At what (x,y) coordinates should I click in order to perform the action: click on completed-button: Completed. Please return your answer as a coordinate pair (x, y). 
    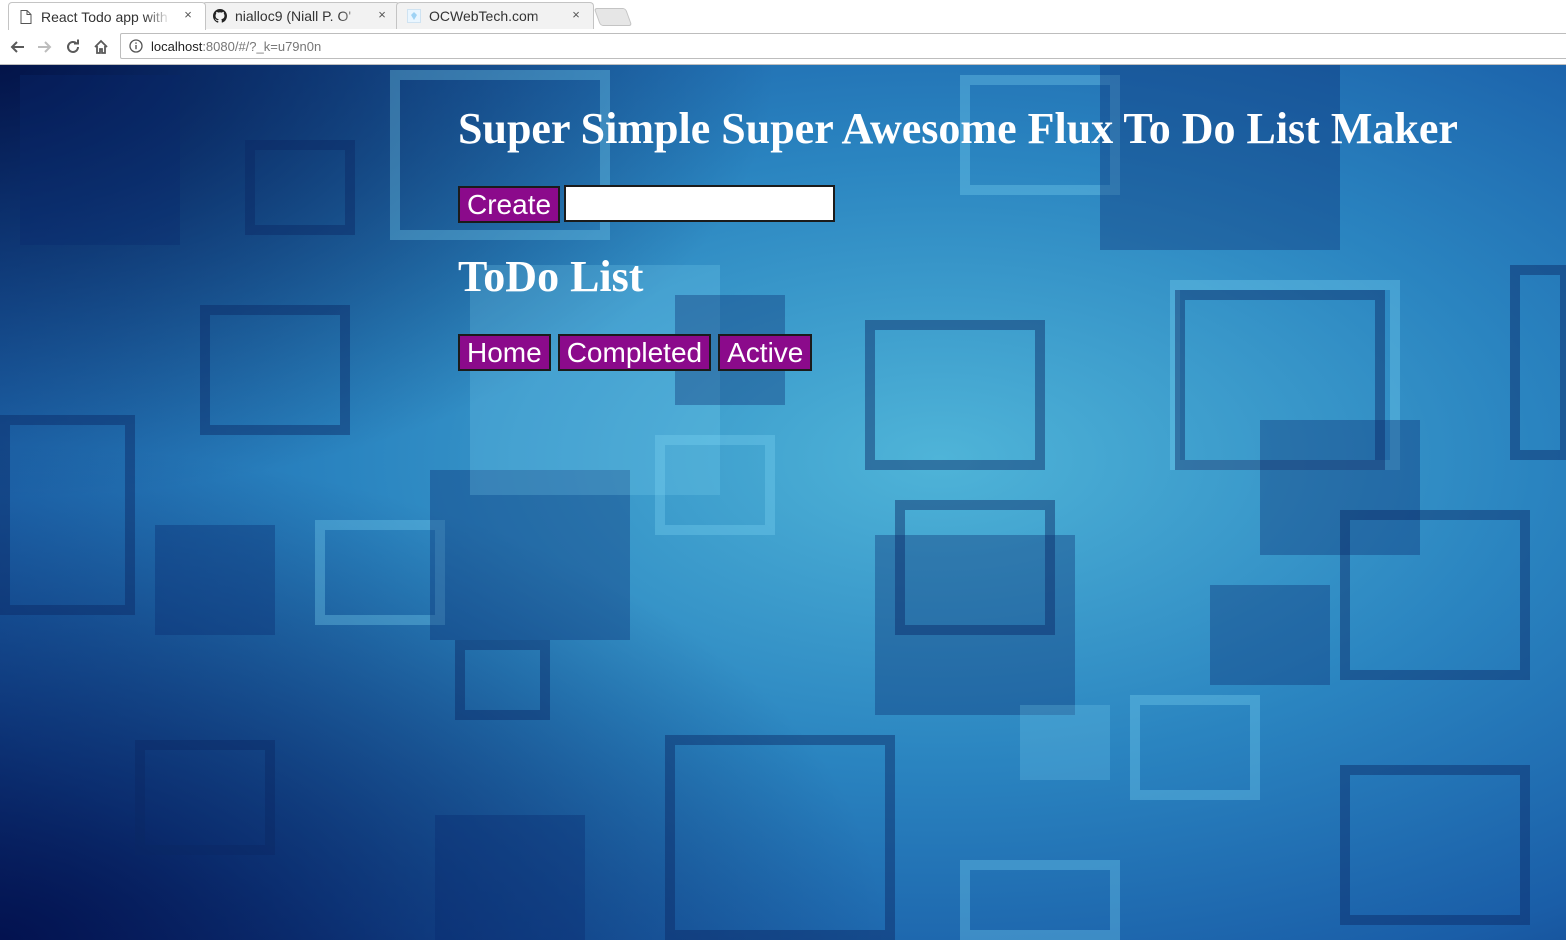
    Looking at the image, I should click on (634, 352).